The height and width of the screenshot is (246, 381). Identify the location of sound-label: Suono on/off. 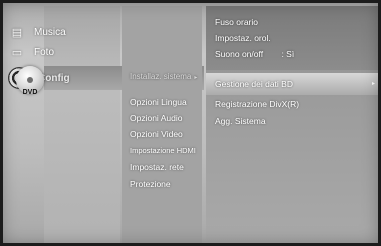
(239, 54).